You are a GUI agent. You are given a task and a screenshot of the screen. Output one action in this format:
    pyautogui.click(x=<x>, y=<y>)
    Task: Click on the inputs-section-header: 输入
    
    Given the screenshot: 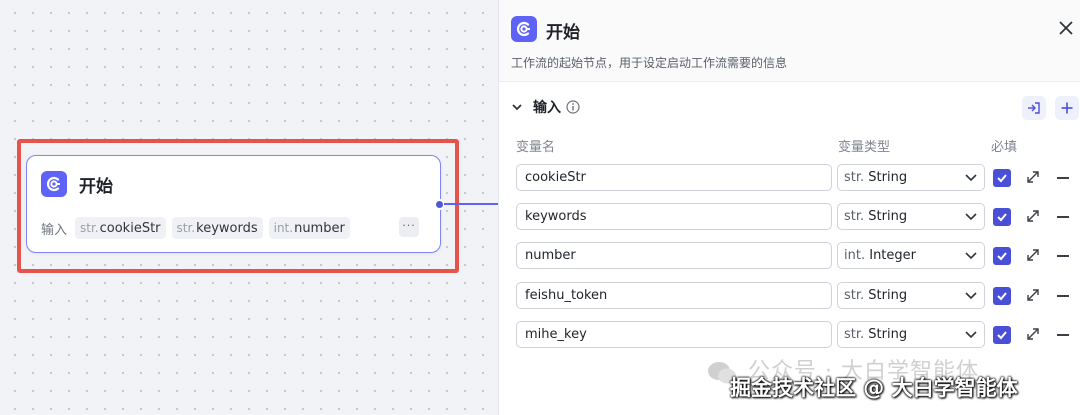 What is the action you would take?
    pyautogui.click(x=545, y=107)
    